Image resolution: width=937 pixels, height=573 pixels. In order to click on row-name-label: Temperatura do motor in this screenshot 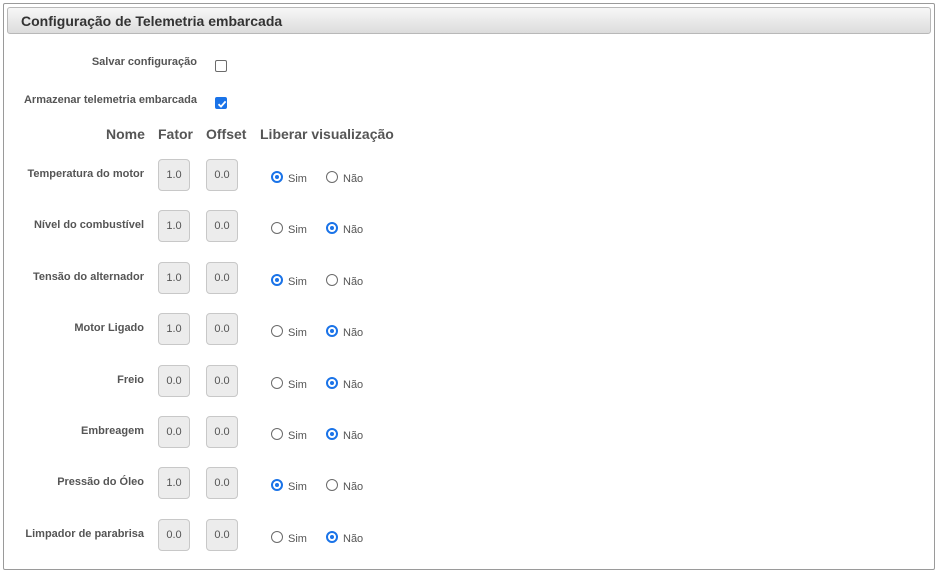, I will do `click(85, 174)`.